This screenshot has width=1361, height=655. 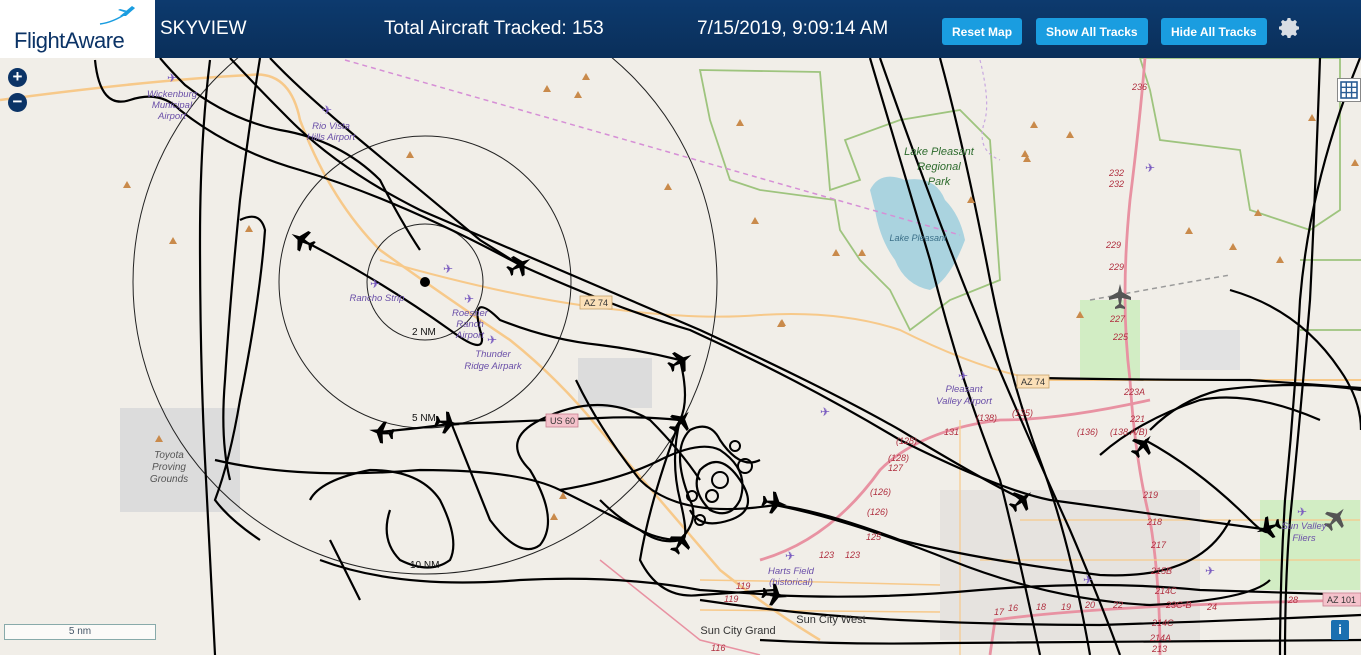 I want to click on reset-map-button: Reset Map, so click(x=982, y=31).